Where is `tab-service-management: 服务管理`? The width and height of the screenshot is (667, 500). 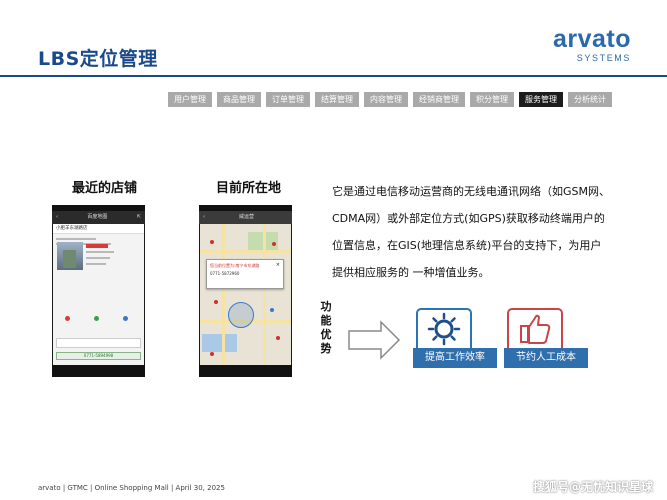 tab-service-management: 服务管理 is located at coordinates (541, 99).